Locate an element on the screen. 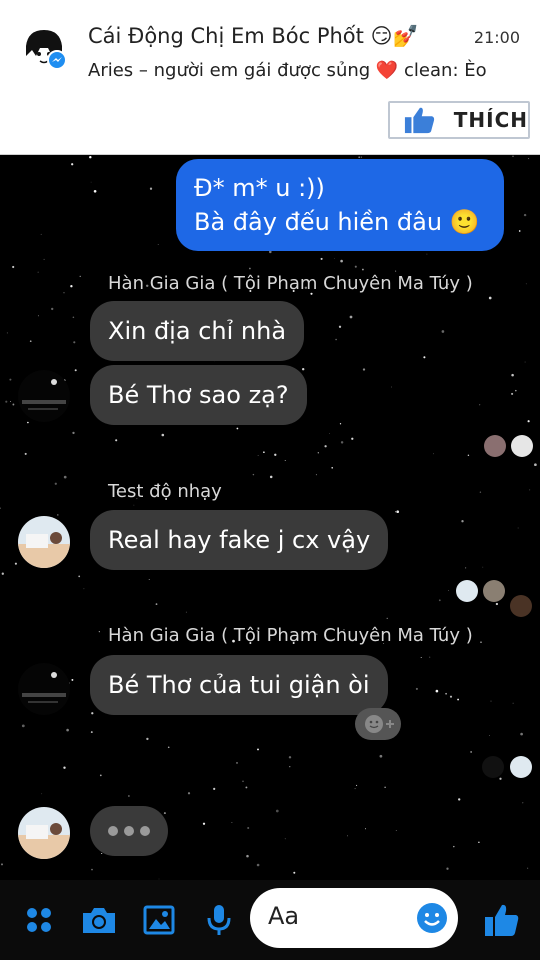  message-bubble-incoming: Real hay fake j cx vậy is located at coordinates (239, 540).